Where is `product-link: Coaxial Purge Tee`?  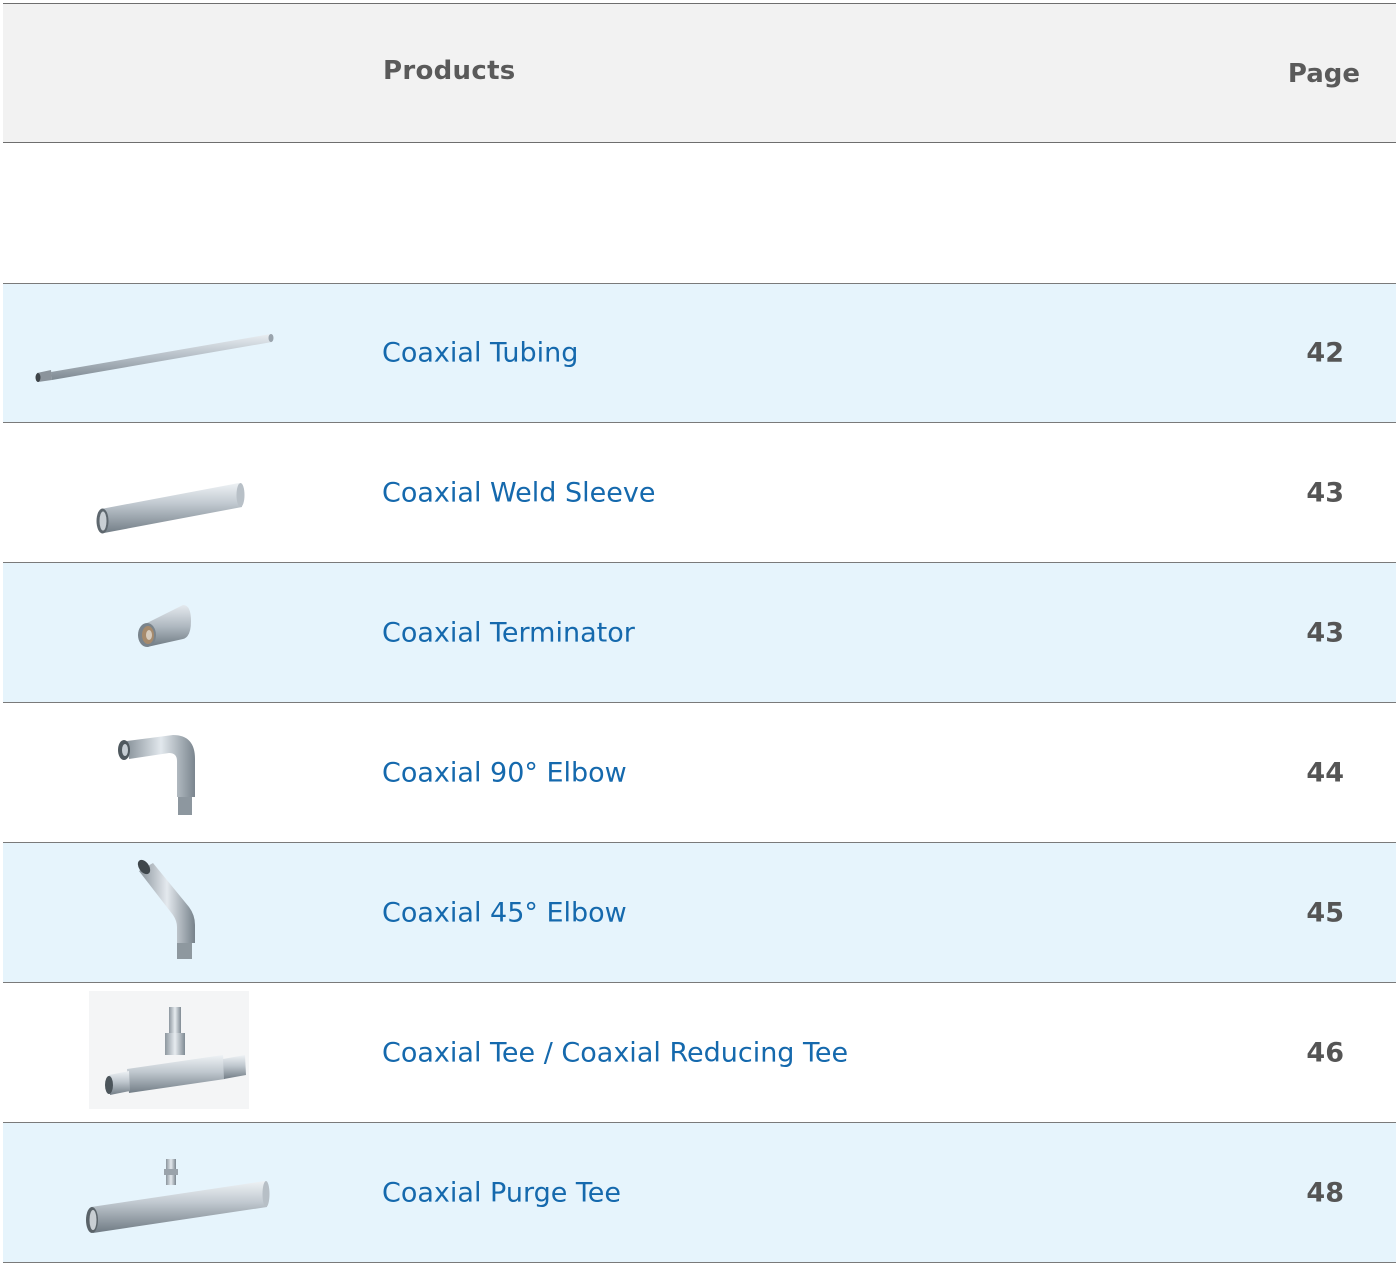 product-link: Coaxial Purge Tee is located at coordinates (501, 1192).